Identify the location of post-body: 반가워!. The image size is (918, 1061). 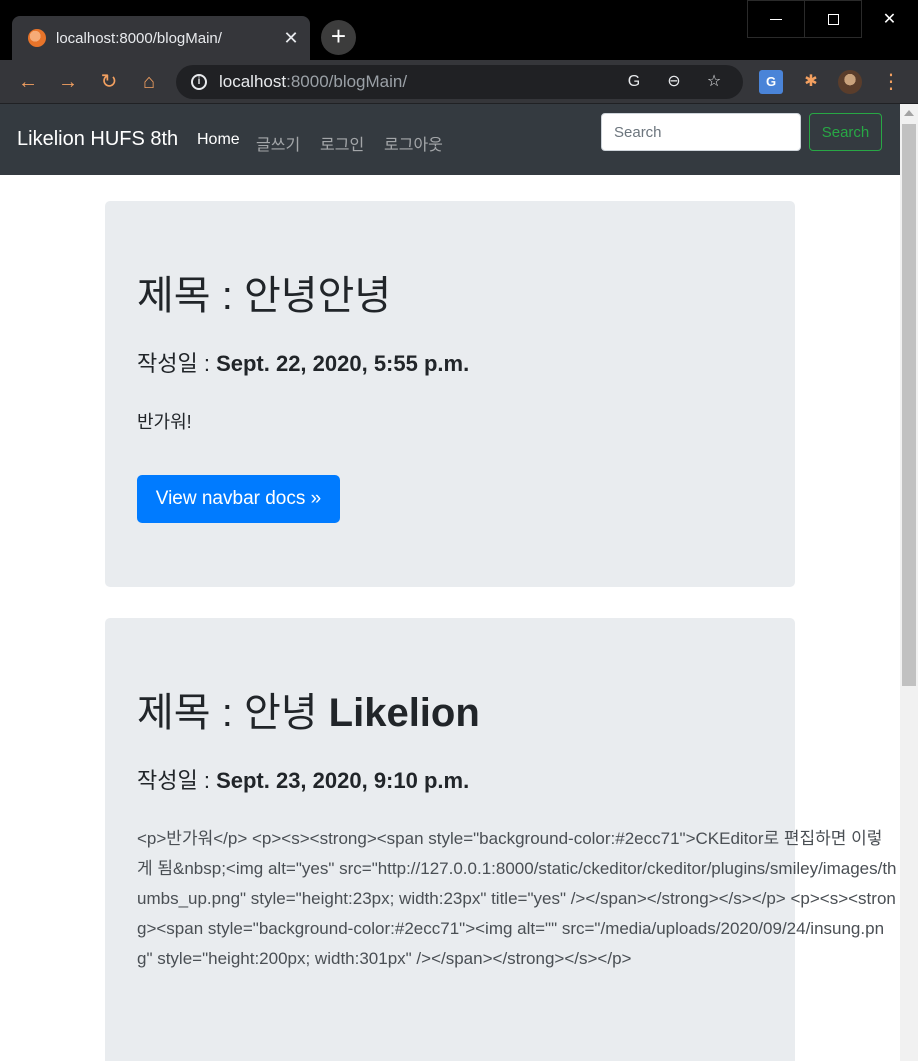
(164, 422).